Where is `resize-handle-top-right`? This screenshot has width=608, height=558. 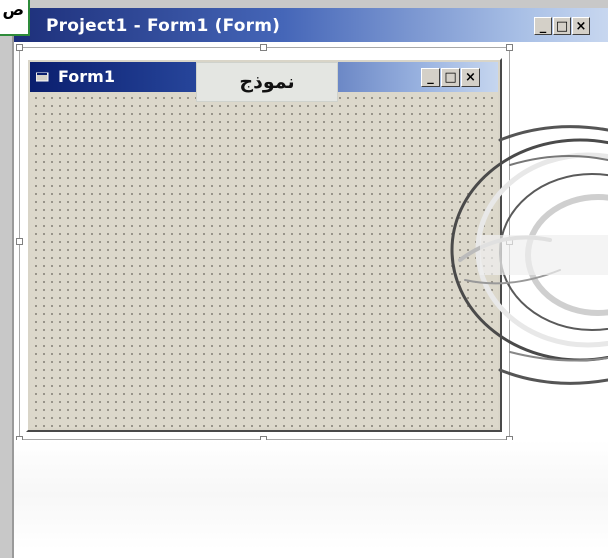
resize-handle-top-right is located at coordinates (509, 47).